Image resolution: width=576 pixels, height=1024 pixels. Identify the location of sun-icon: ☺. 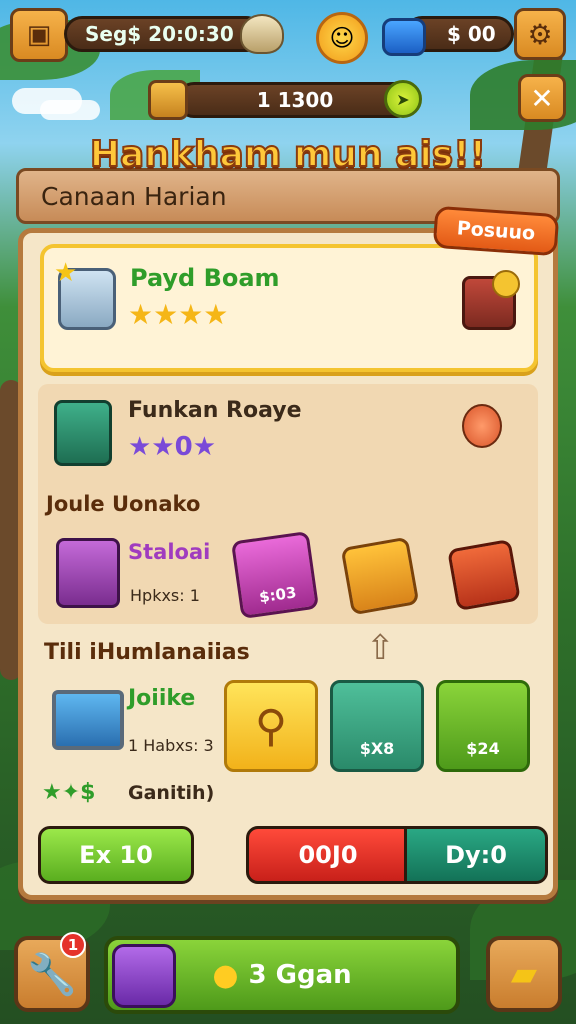
(342, 38).